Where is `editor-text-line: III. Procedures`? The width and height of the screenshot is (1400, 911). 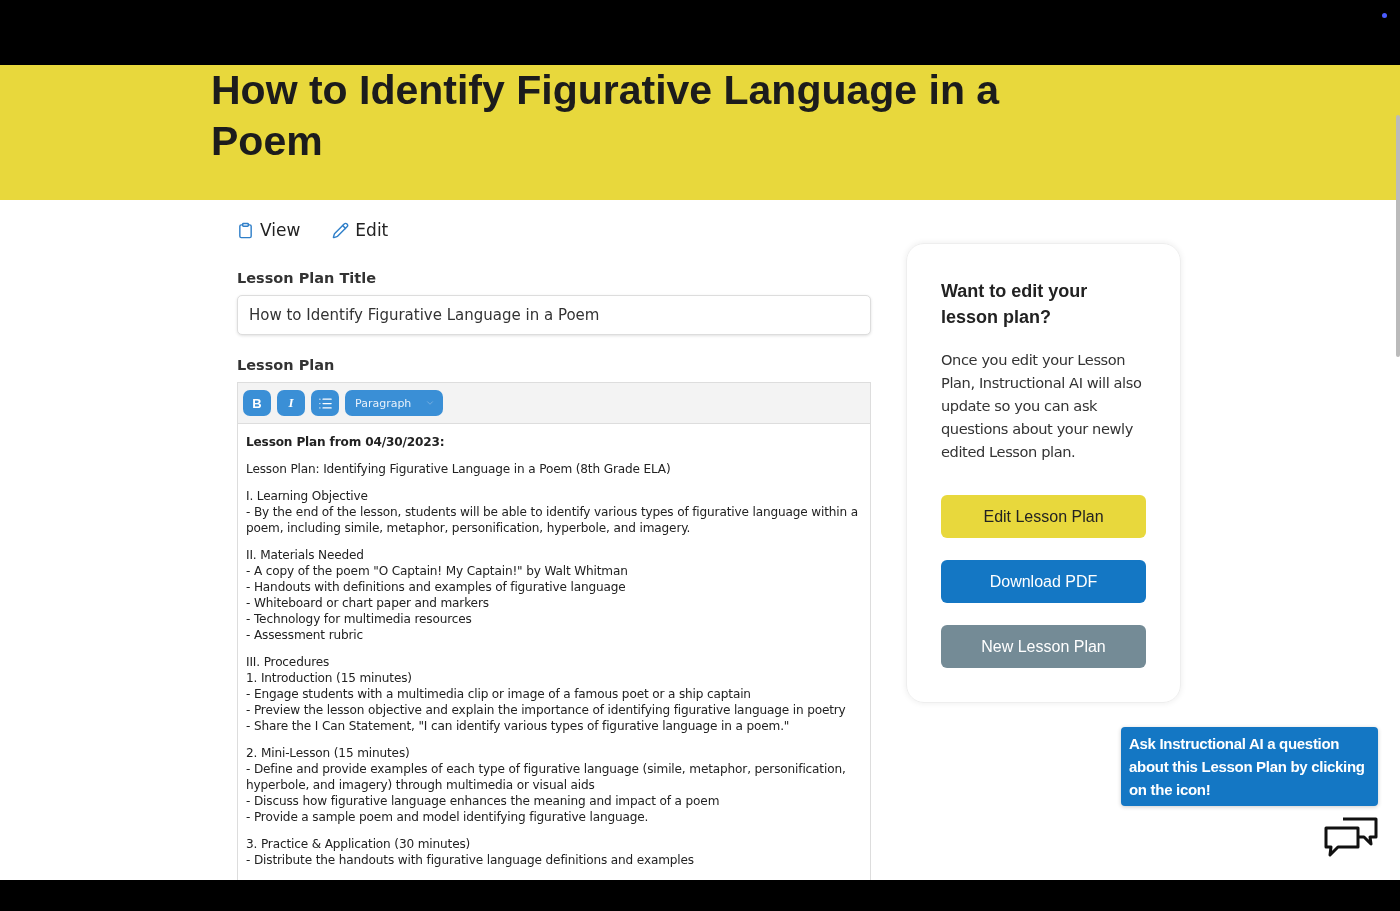
editor-text-line: III. Procedures is located at coordinates (288, 662).